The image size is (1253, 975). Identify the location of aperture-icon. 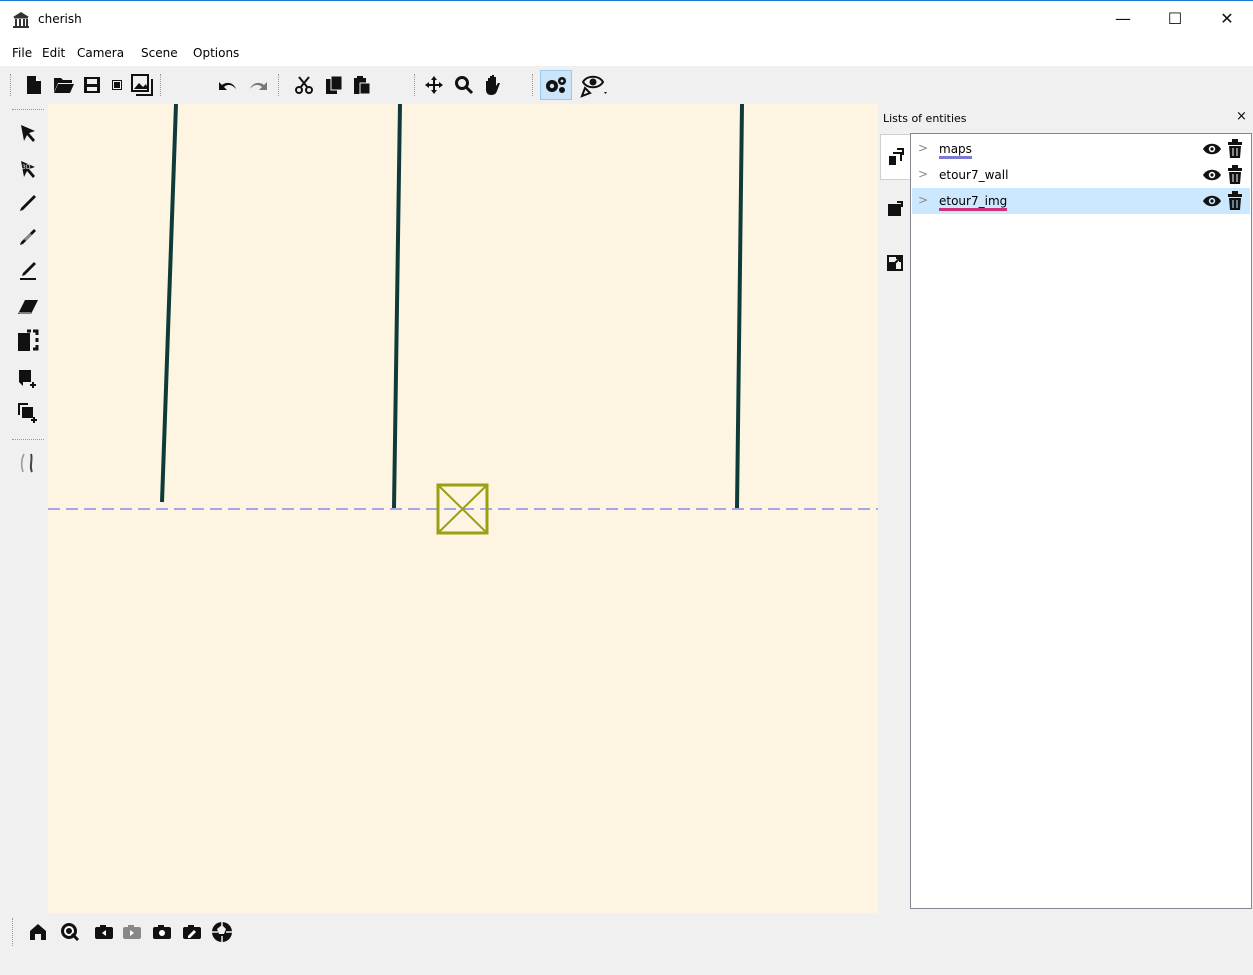
(222, 932).